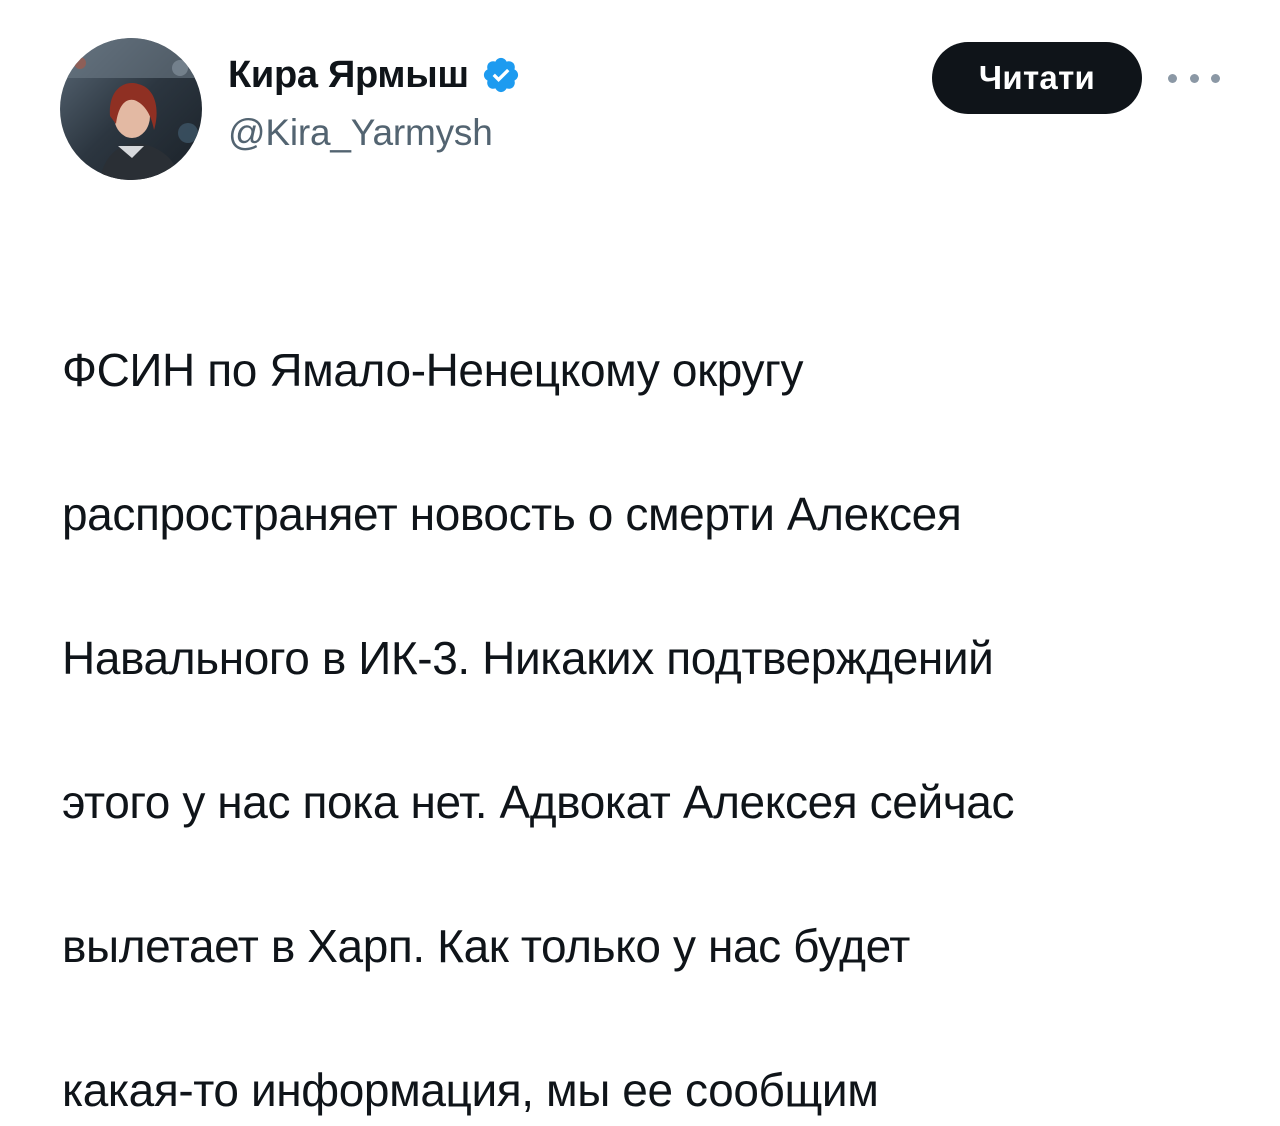 The width and height of the screenshot is (1280, 1126). What do you see at coordinates (1037, 78) in the screenshot?
I see `follow-button: Читати` at bounding box center [1037, 78].